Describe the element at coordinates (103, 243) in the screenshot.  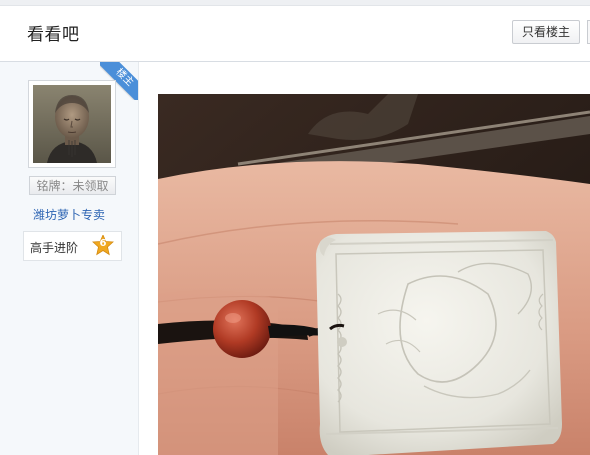
I see `level-number: 6` at that location.